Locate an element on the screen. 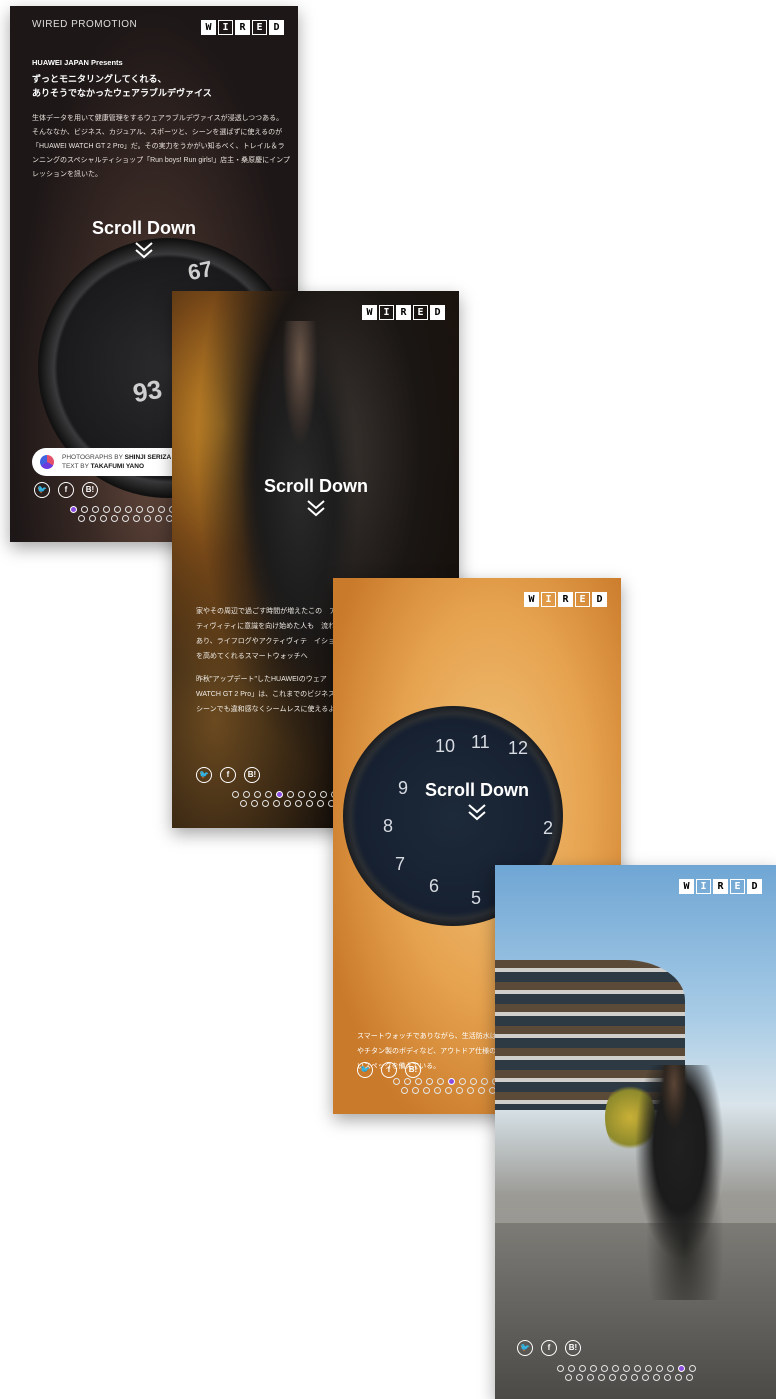 The image size is (776, 1399). watch-number: 8 is located at coordinates (388, 826).